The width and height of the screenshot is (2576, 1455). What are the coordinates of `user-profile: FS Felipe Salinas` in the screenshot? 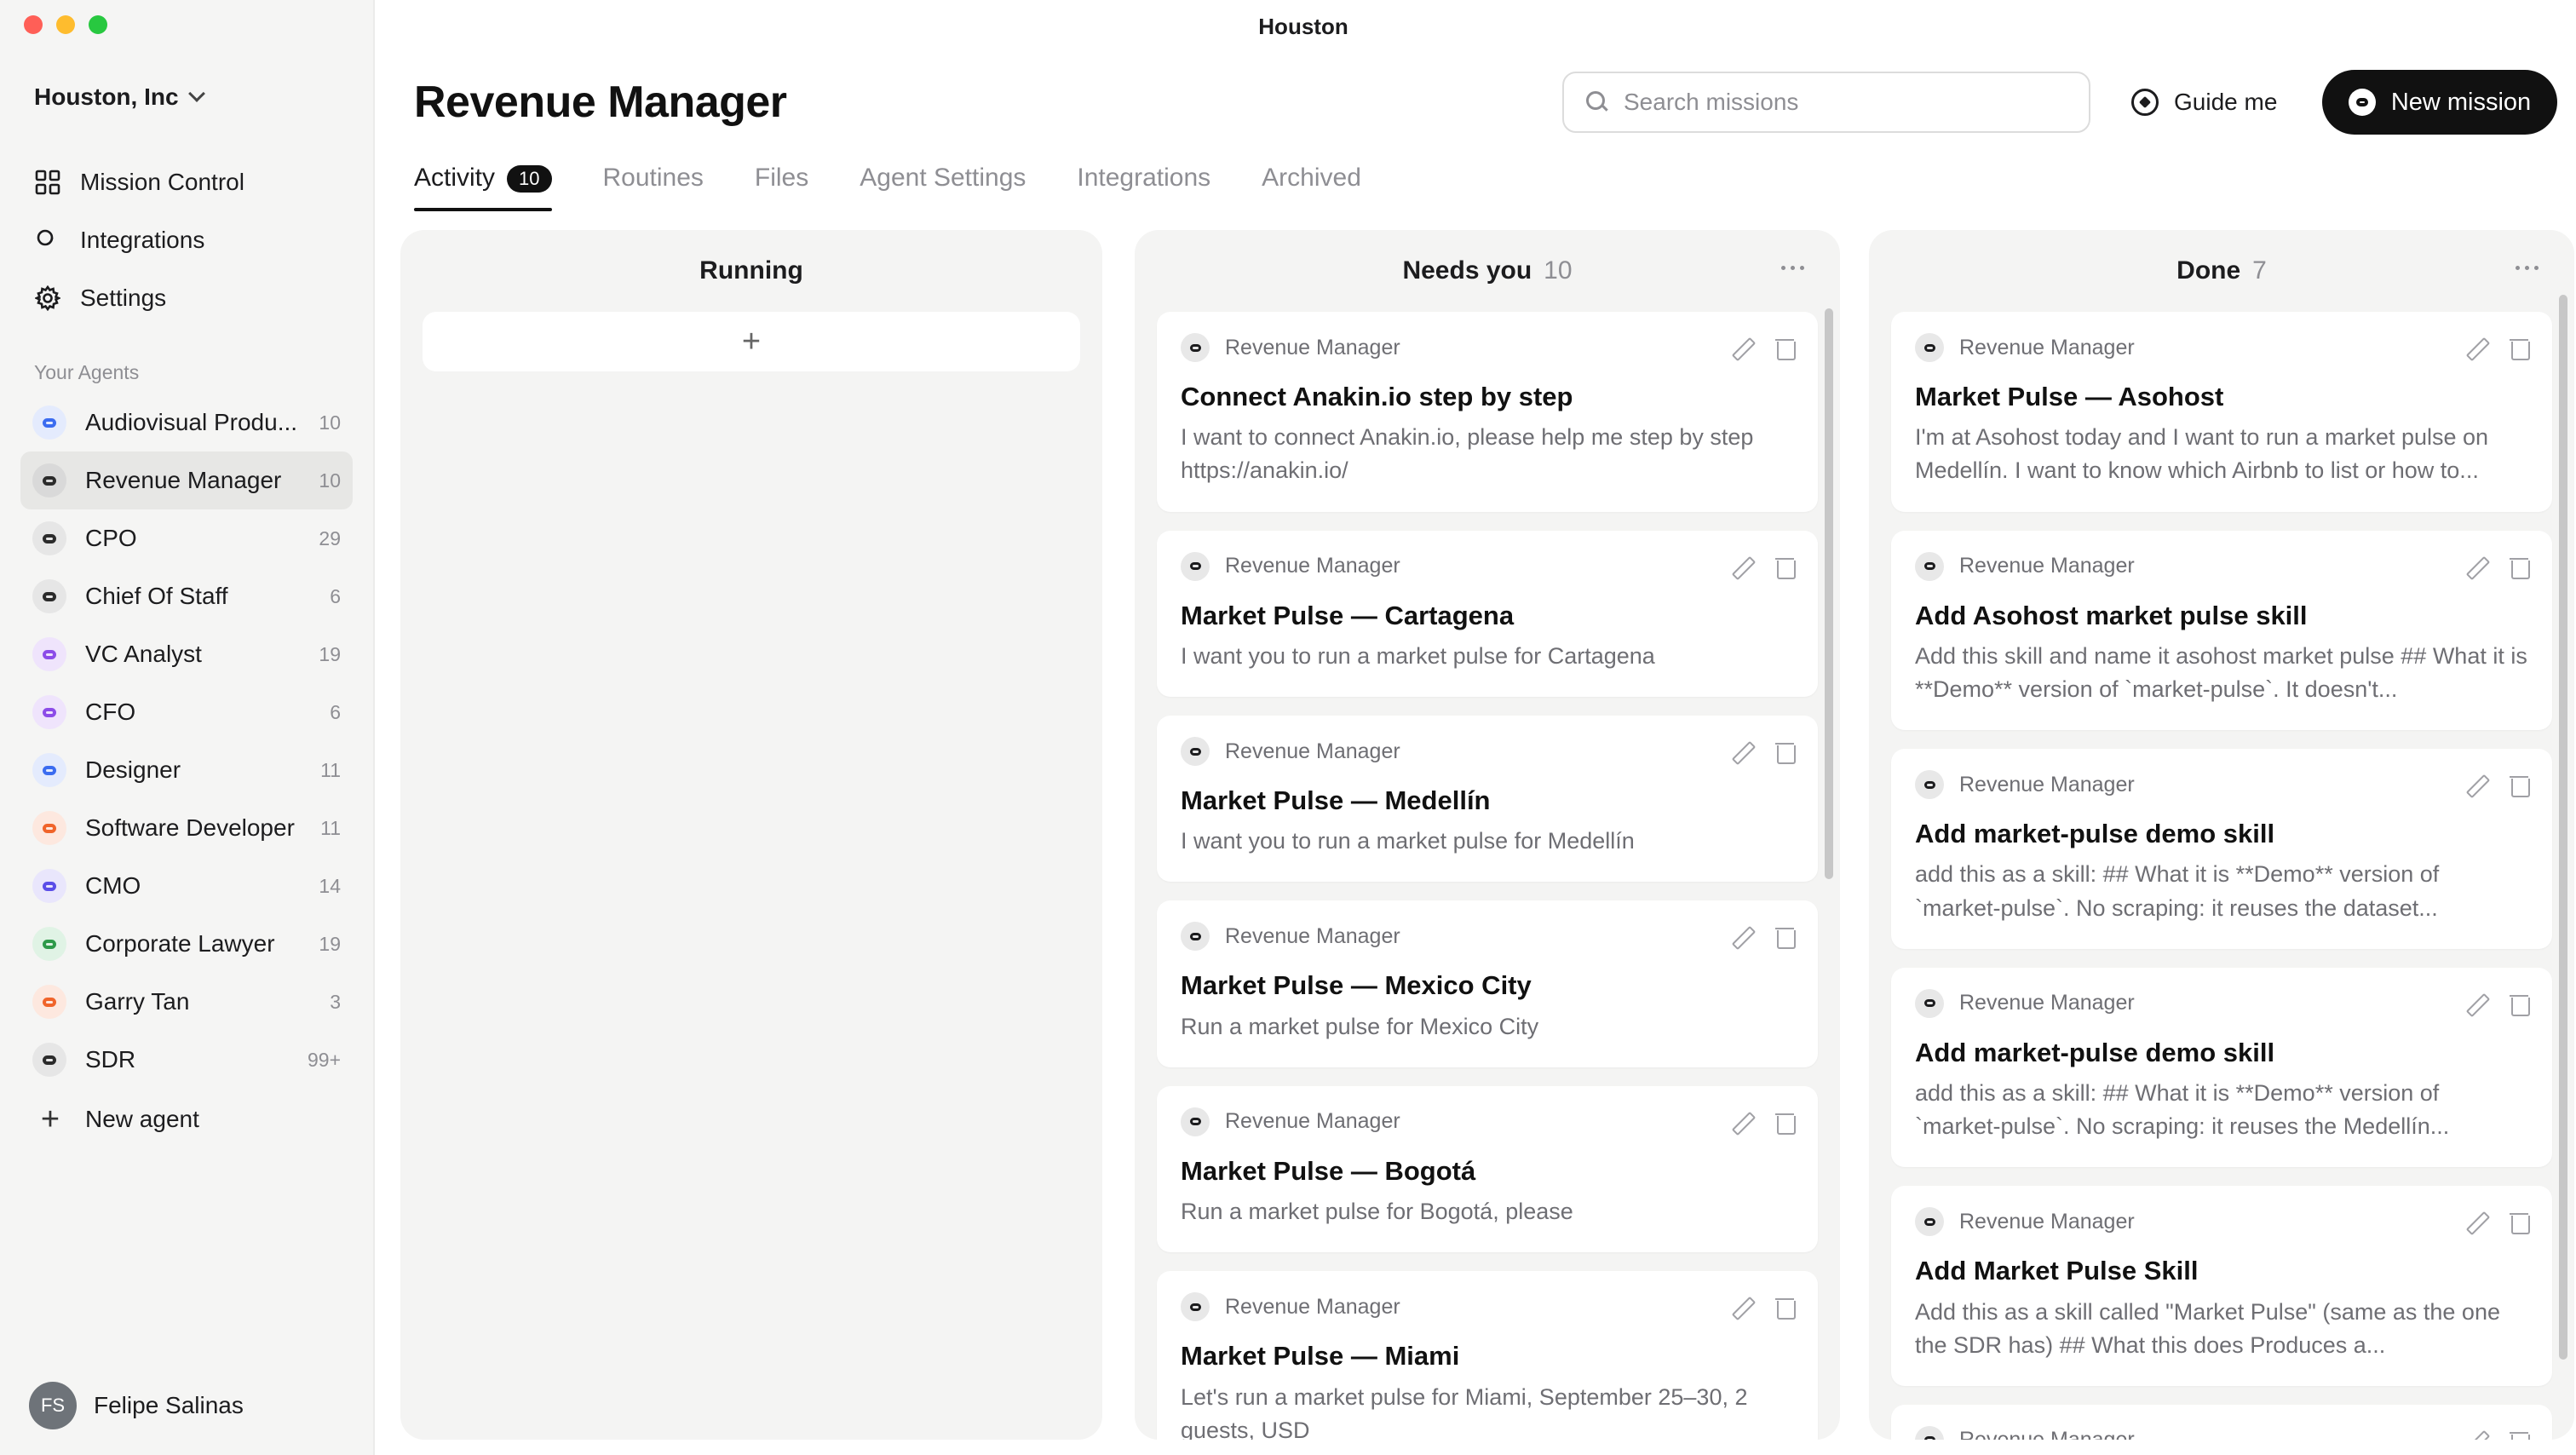 It's located at (136, 1405).